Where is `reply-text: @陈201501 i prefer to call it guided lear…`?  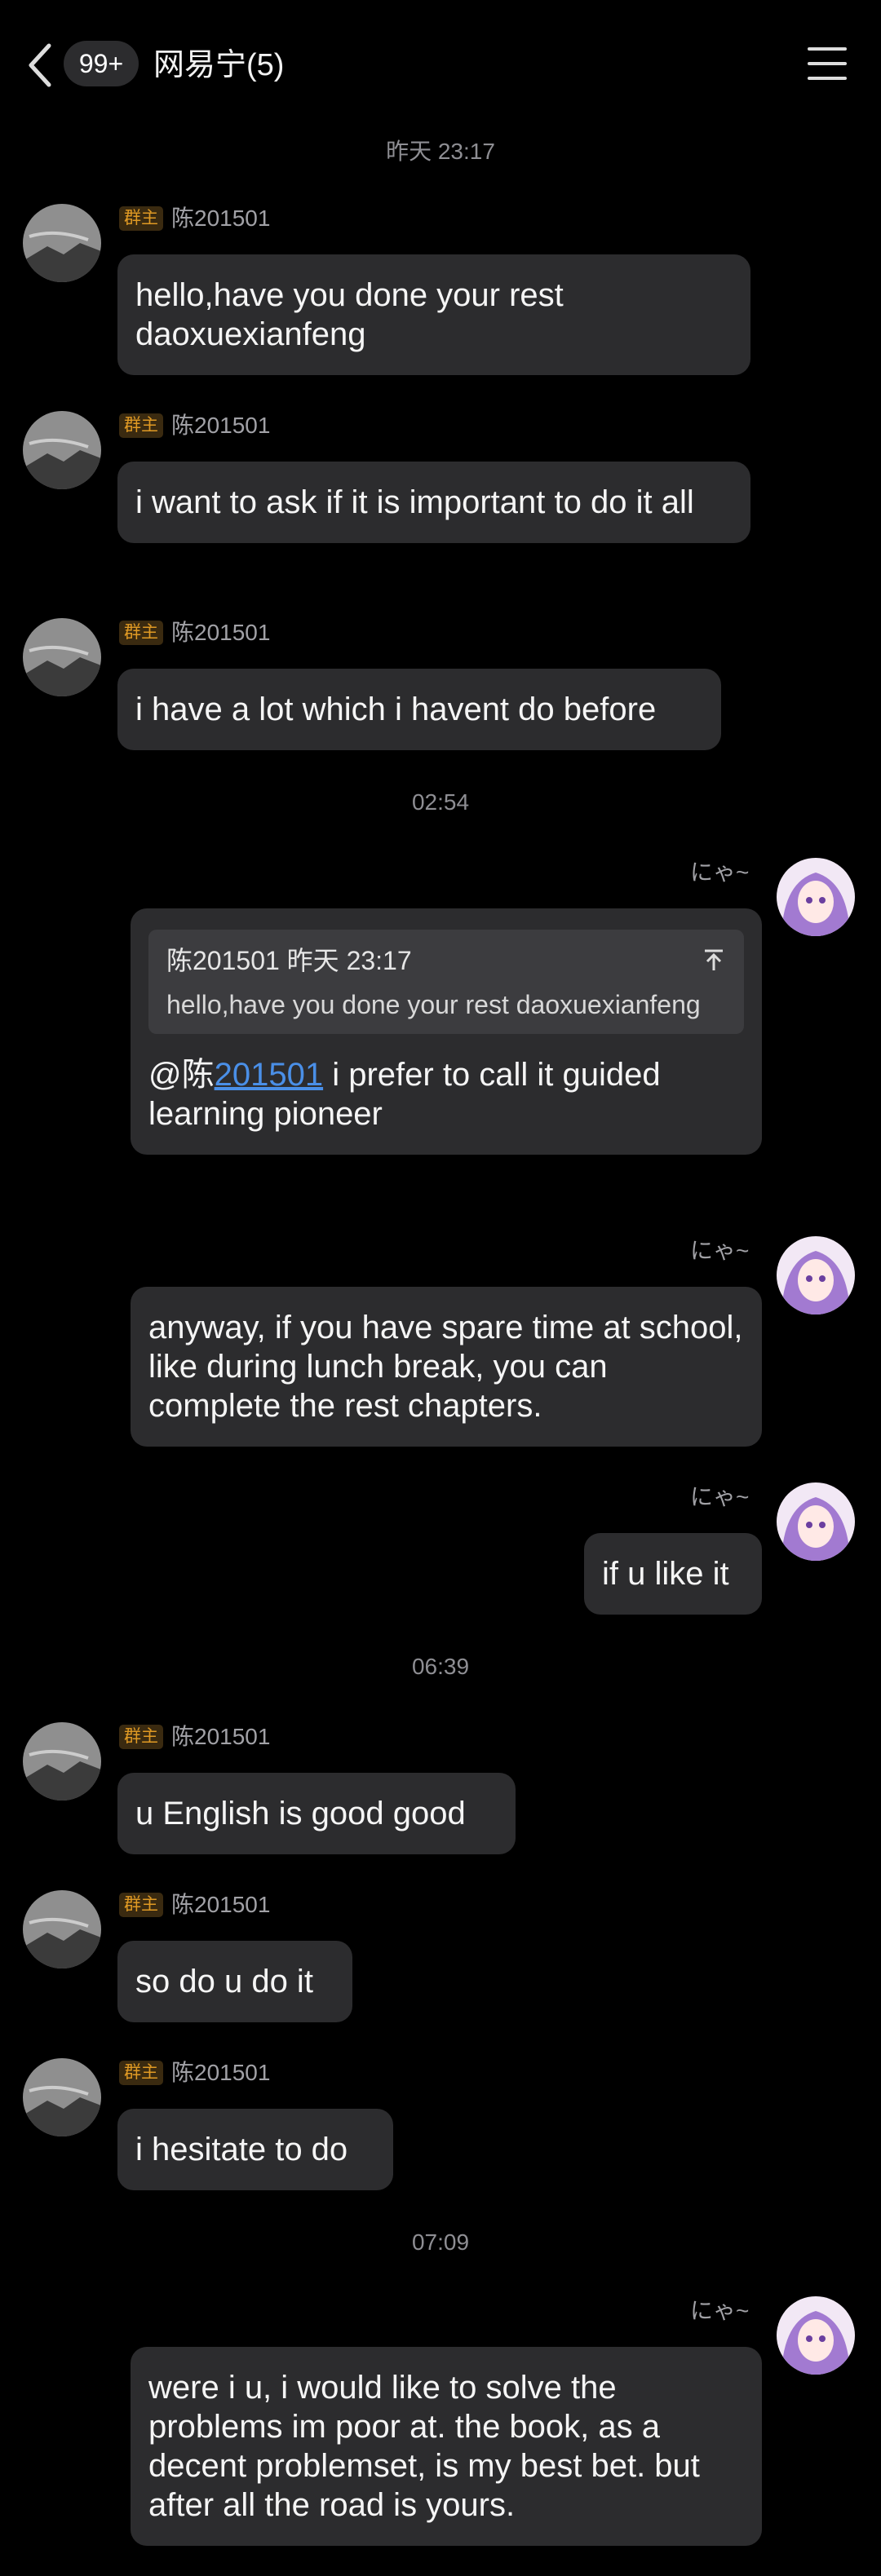
reply-text: @陈201501 i prefer to call it guided lear… is located at coordinates (446, 1094).